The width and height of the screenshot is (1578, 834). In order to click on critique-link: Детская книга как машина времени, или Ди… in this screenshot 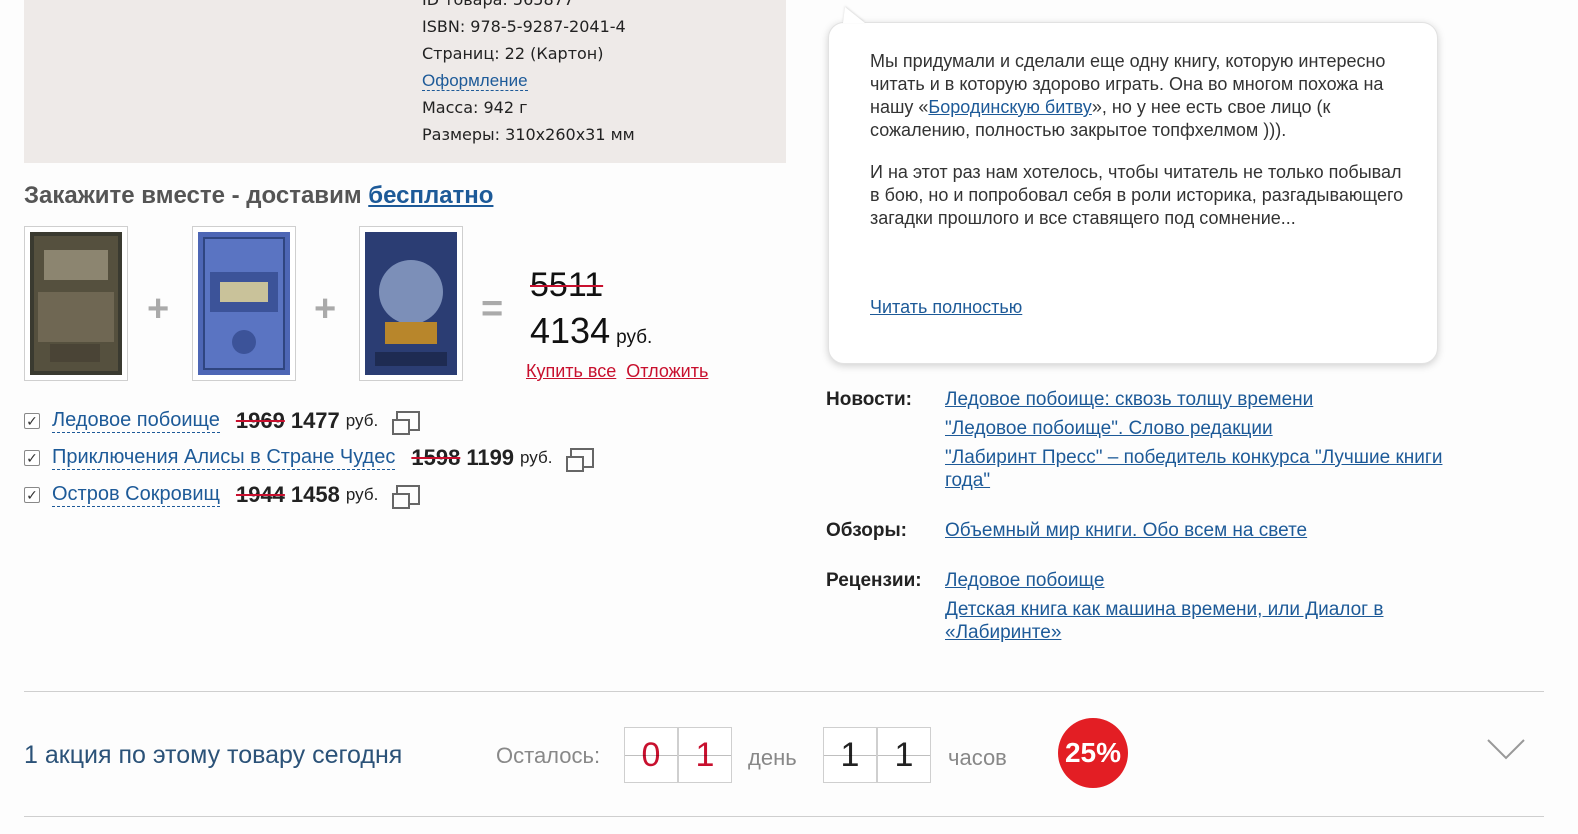, I will do `click(1164, 621)`.